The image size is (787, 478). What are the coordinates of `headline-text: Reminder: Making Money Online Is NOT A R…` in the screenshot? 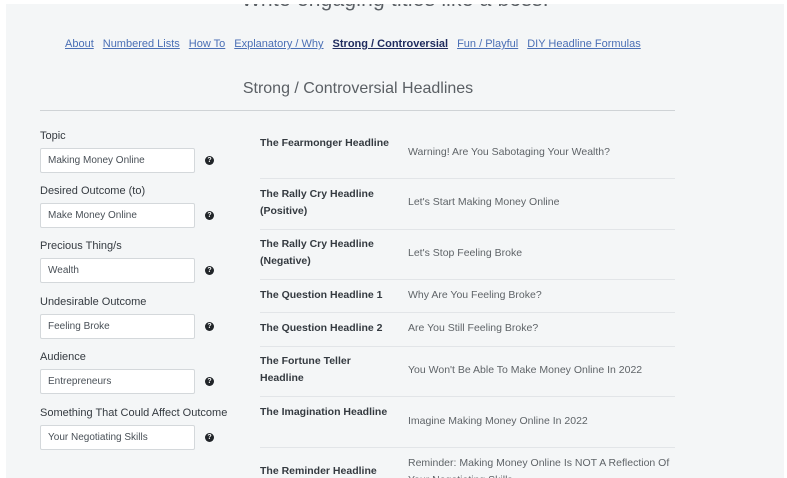 It's located at (541, 466).